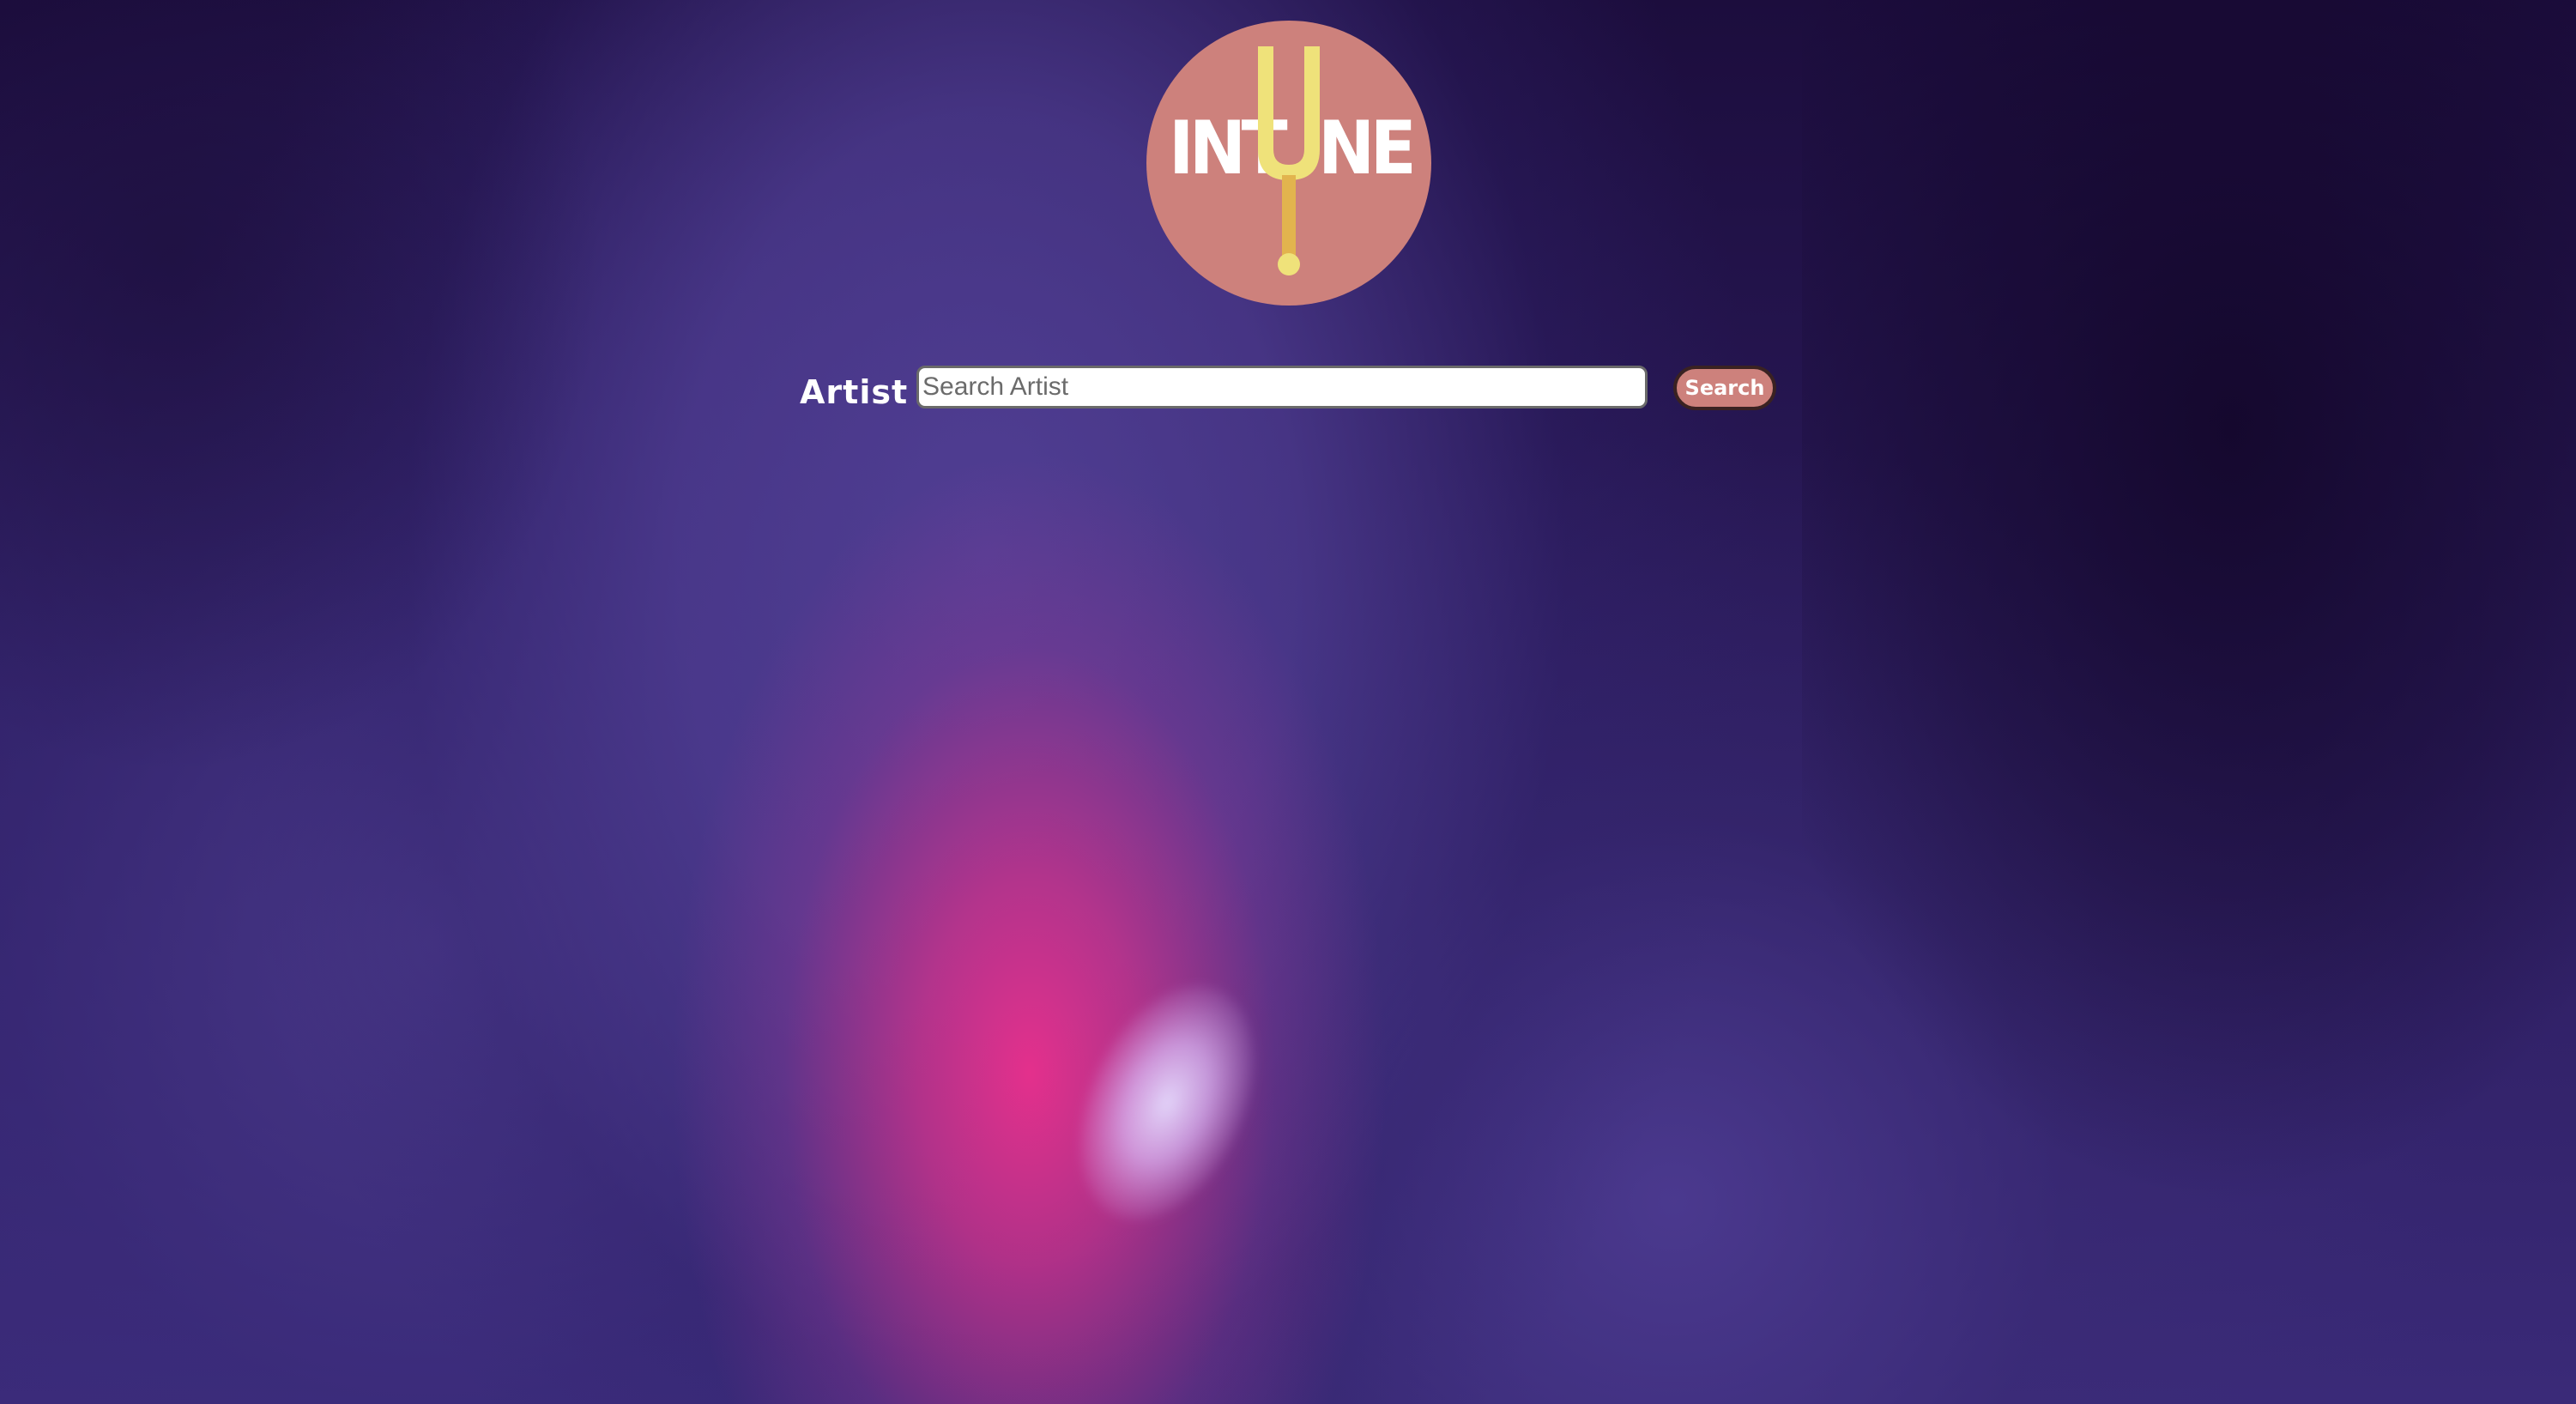 This screenshot has width=2576, height=1404. I want to click on tuning-fork-icon, so click(1289, 160).